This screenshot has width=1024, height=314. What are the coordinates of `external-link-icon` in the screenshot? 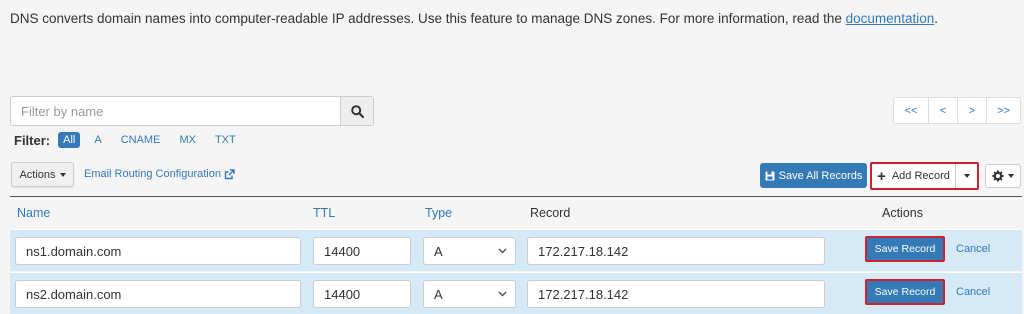 It's located at (229, 173).